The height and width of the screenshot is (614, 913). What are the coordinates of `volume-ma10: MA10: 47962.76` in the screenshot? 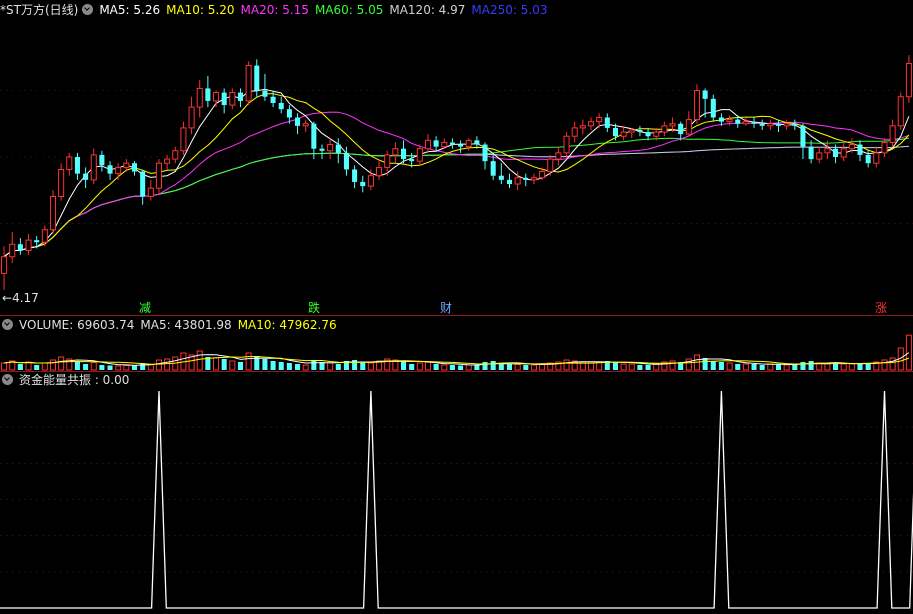 It's located at (287, 325).